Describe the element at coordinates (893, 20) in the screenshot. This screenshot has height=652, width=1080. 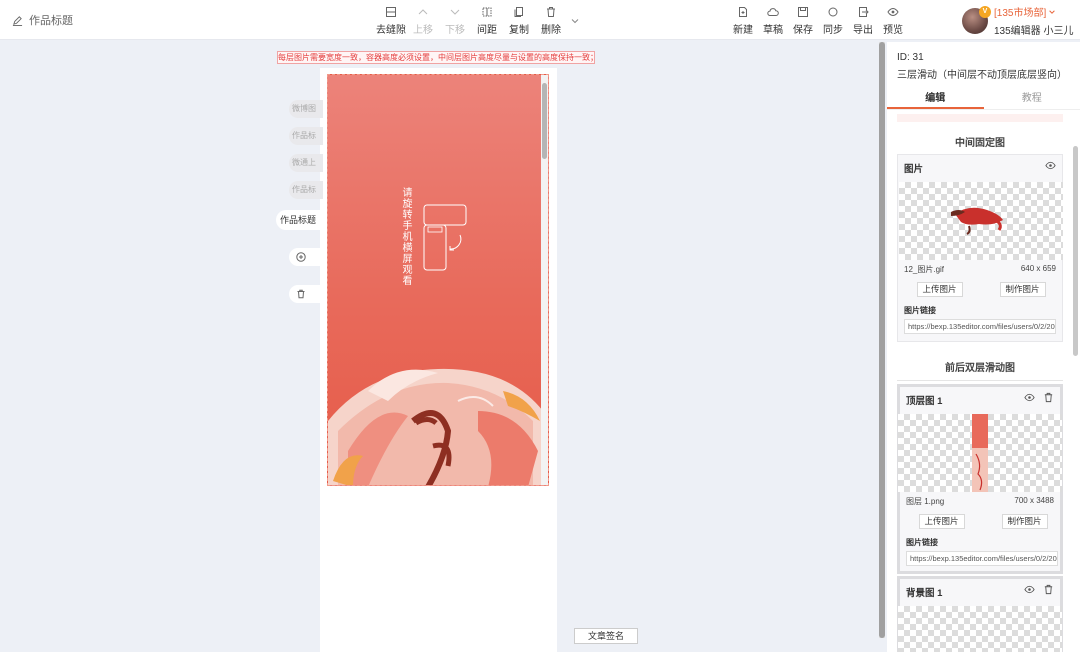
I see `preview-button: 预览` at that location.